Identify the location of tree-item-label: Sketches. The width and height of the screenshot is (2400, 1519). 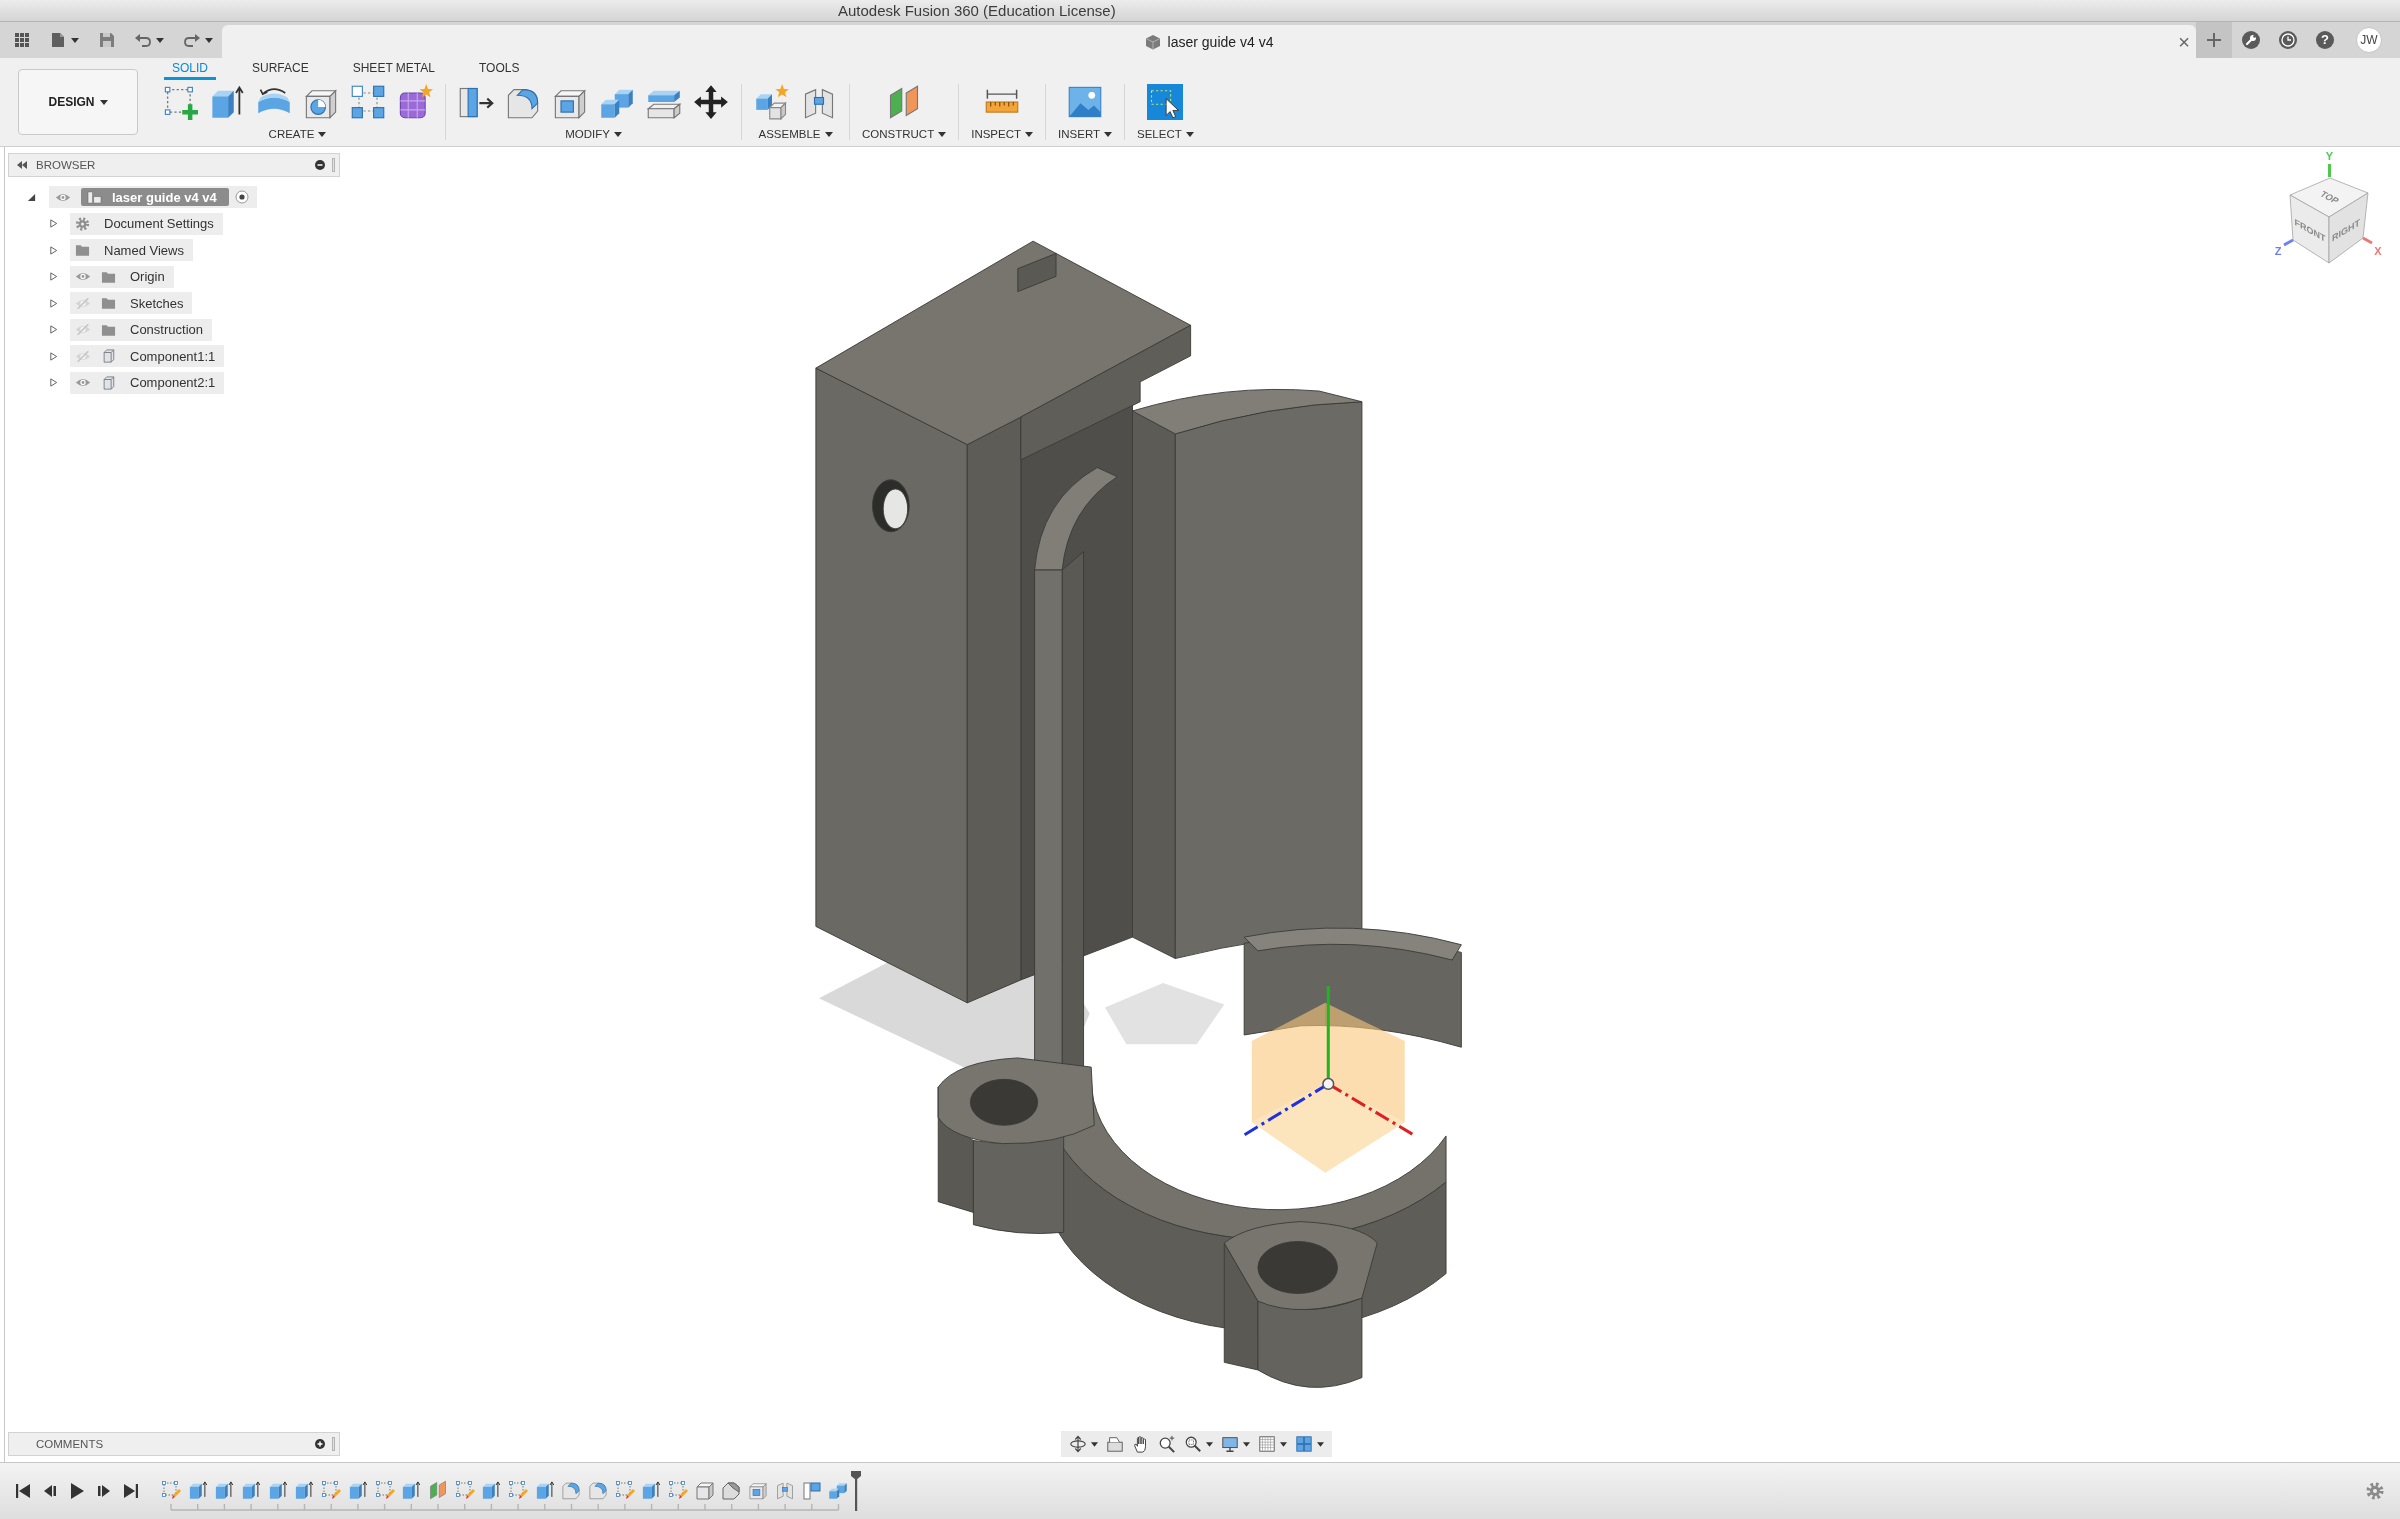
(157, 303).